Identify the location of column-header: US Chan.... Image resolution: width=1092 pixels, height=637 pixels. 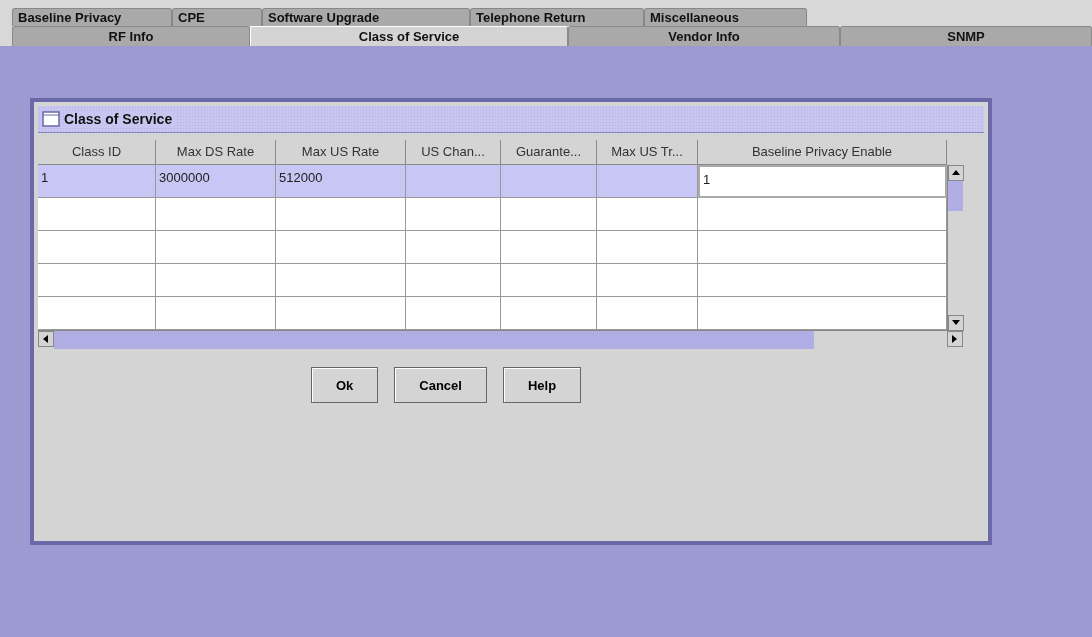
(453, 152).